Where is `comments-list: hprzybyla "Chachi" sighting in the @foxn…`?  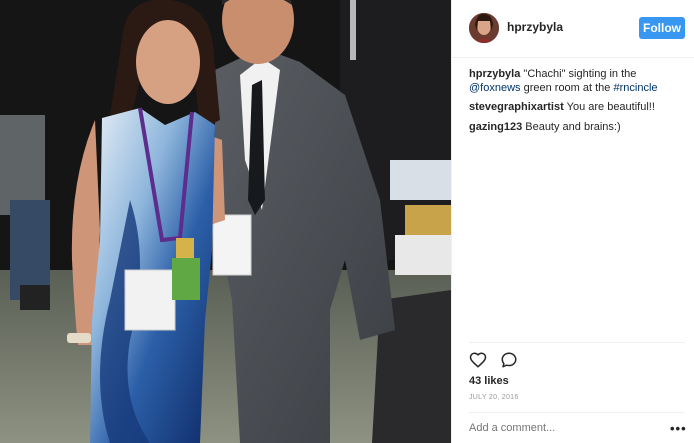 comments-list: hprzybyla "Chachi" sighting in the @foxn… is located at coordinates (579, 104).